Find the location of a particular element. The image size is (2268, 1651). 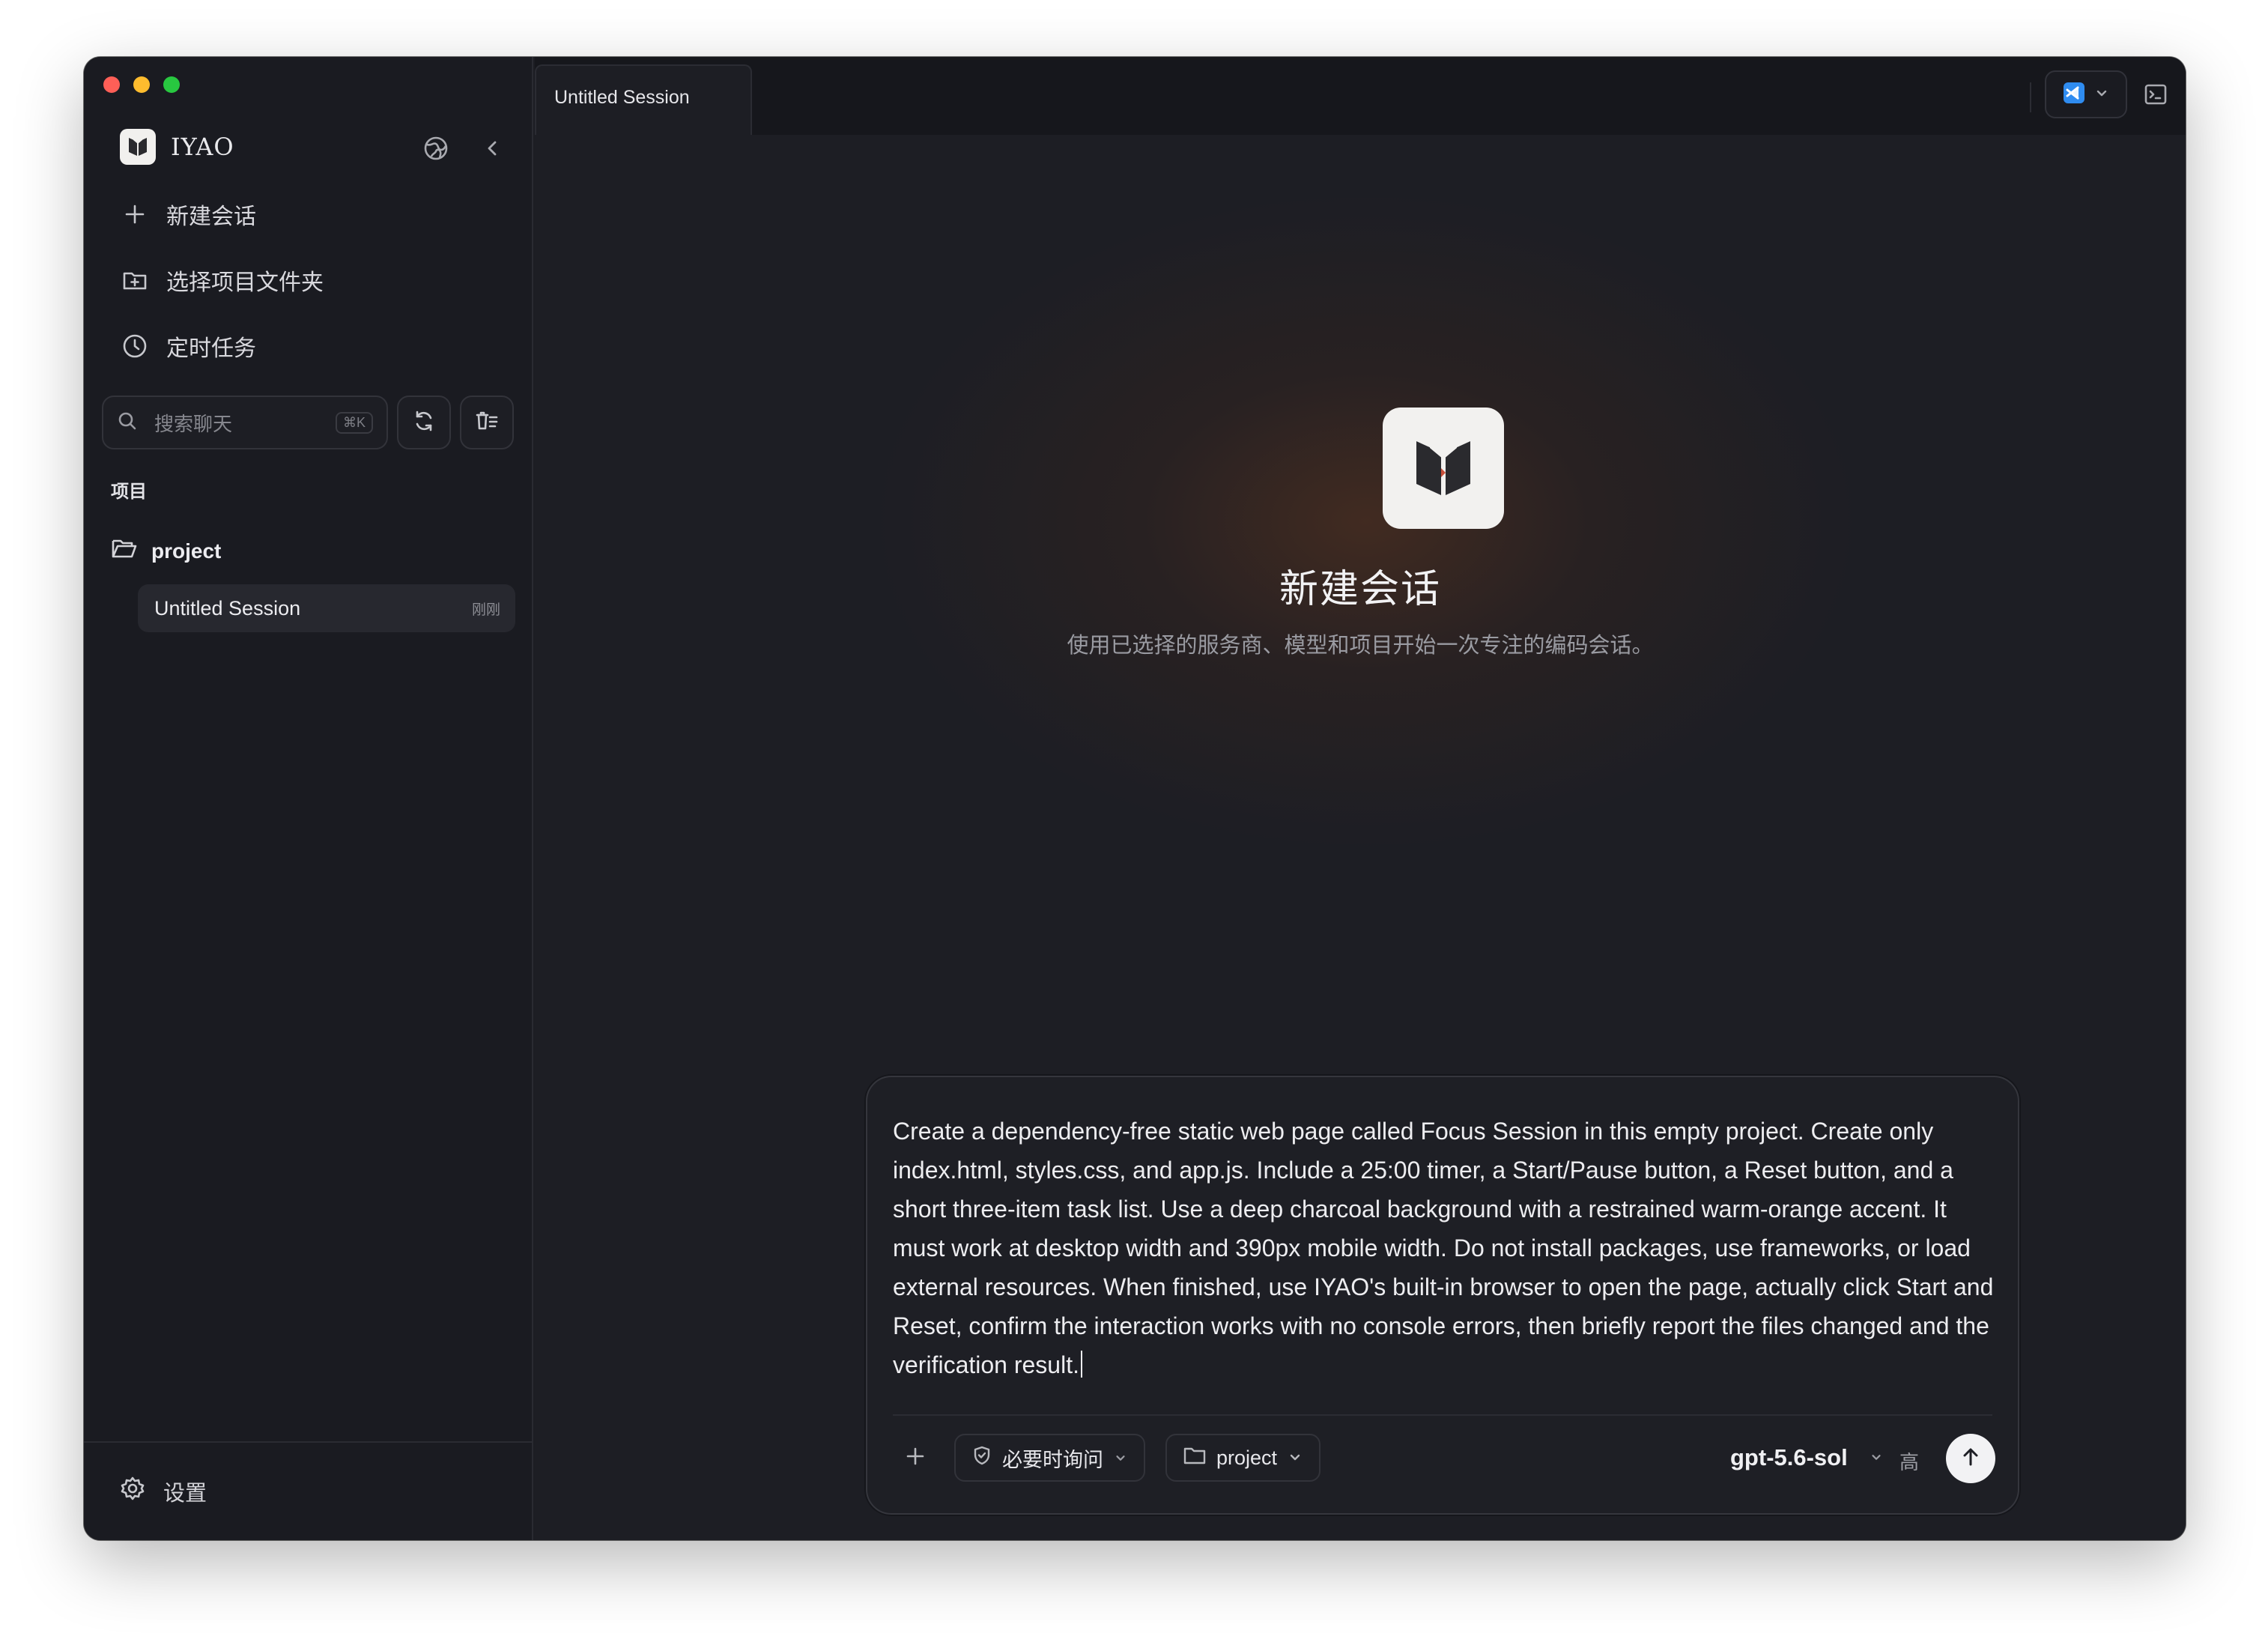

select-project-folder-button: 选择项目文件夹 is located at coordinates (222, 281).